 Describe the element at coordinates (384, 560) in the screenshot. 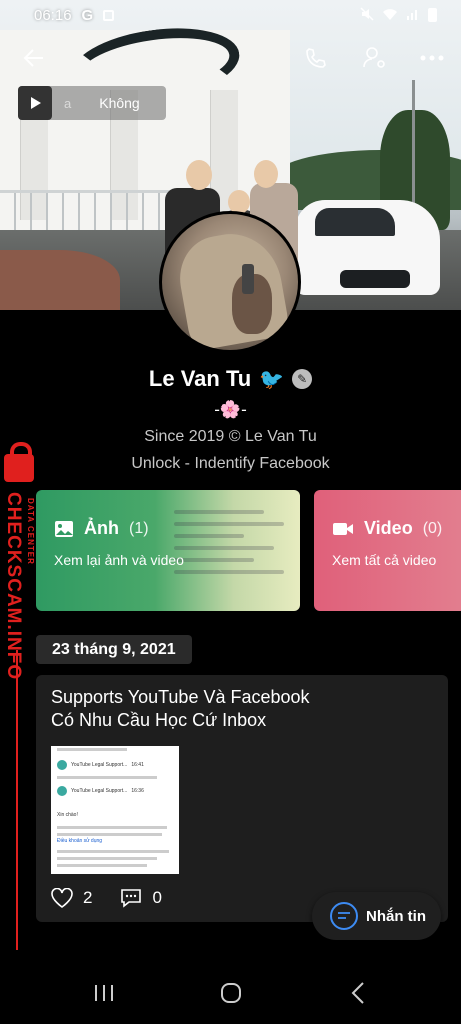

I see `videos-card-subtitle: Xem tất cả video` at that location.